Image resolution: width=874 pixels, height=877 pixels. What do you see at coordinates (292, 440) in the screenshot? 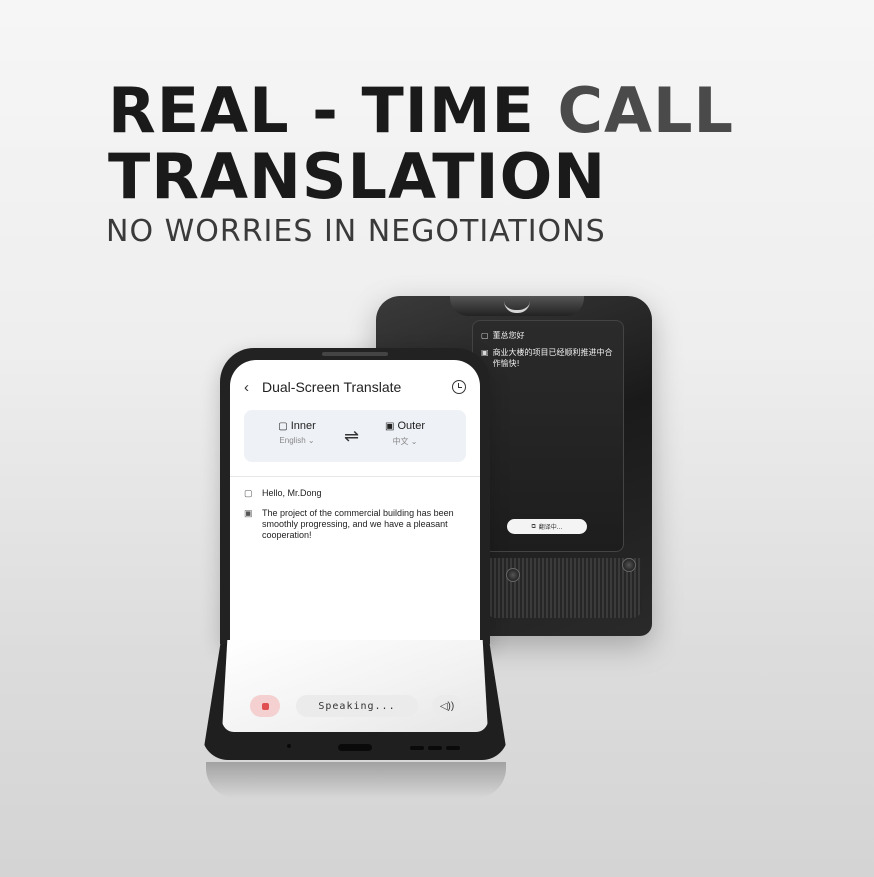
I see `inner-language-text: English` at bounding box center [292, 440].